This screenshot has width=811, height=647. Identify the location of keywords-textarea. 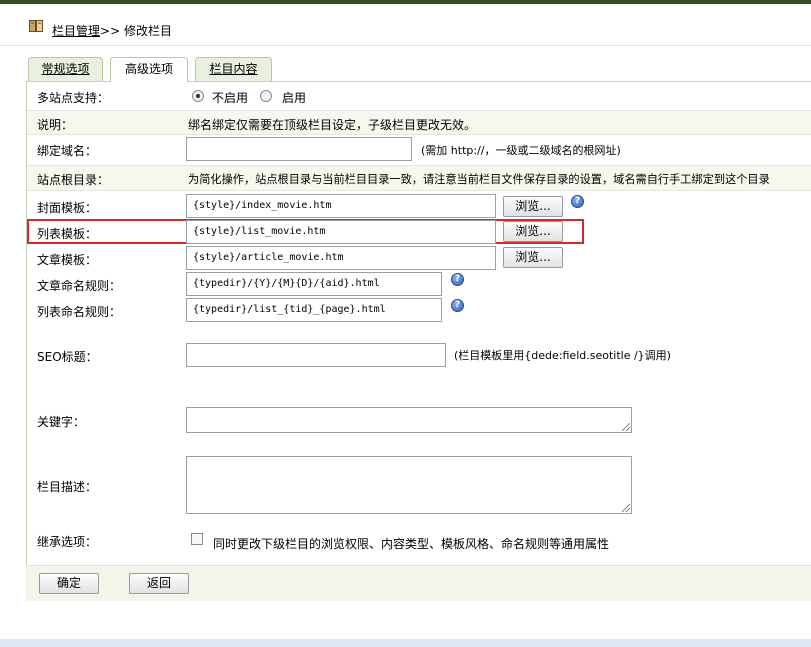
(409, 420).